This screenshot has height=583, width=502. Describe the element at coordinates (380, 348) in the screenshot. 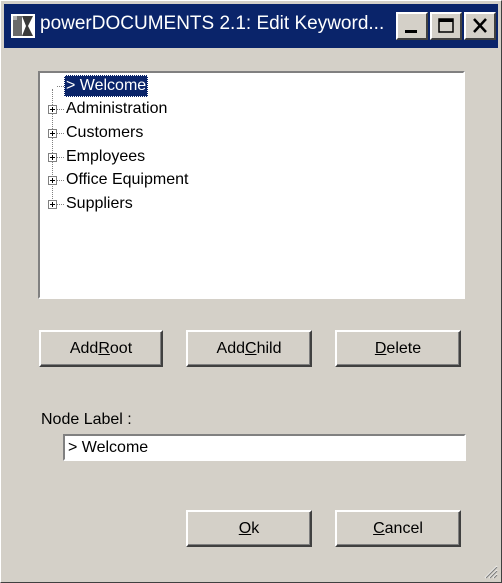

I see `button-mnemonic: D` at that location.